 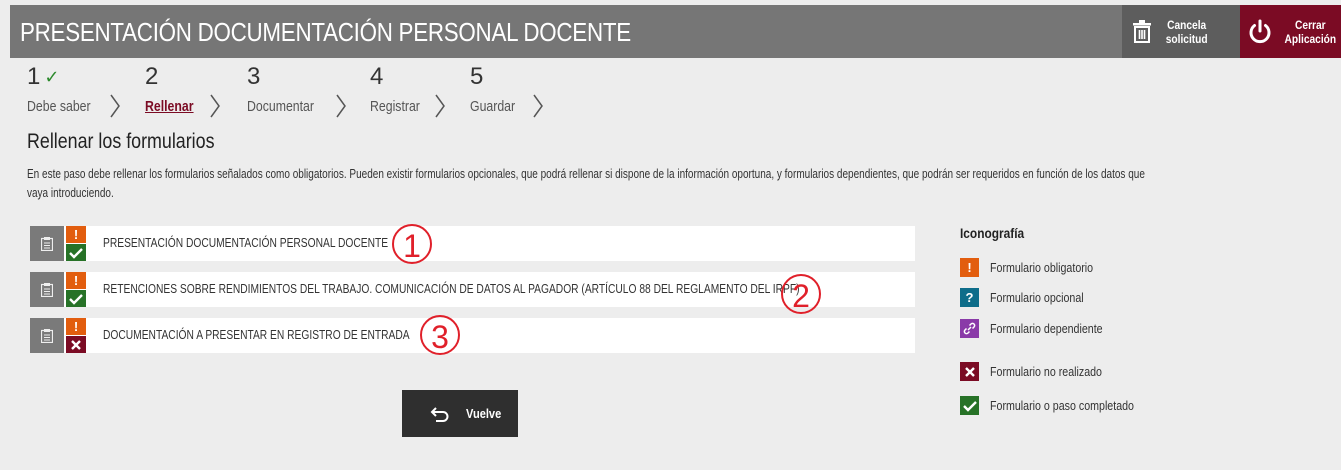 What do you see at coordinates (412, 244) in the screenshot?
I see `callout-marker: 1` at bounding box center [412, 244].